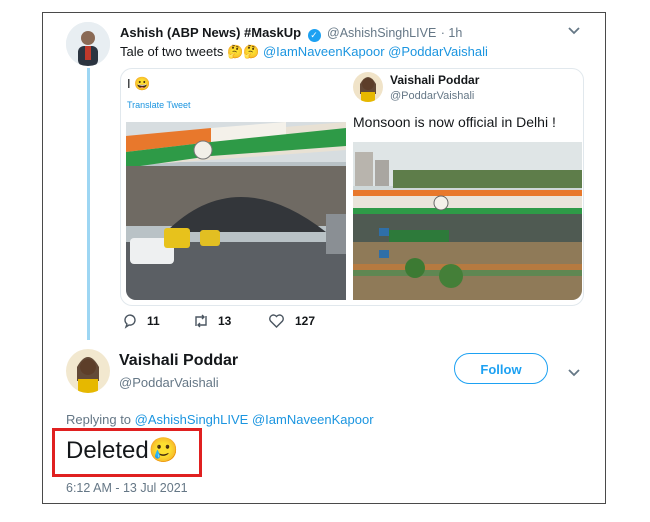  I want to click on reply-timestamp: 6:12 AM - 13 Jul 2021, so click(127, 488).